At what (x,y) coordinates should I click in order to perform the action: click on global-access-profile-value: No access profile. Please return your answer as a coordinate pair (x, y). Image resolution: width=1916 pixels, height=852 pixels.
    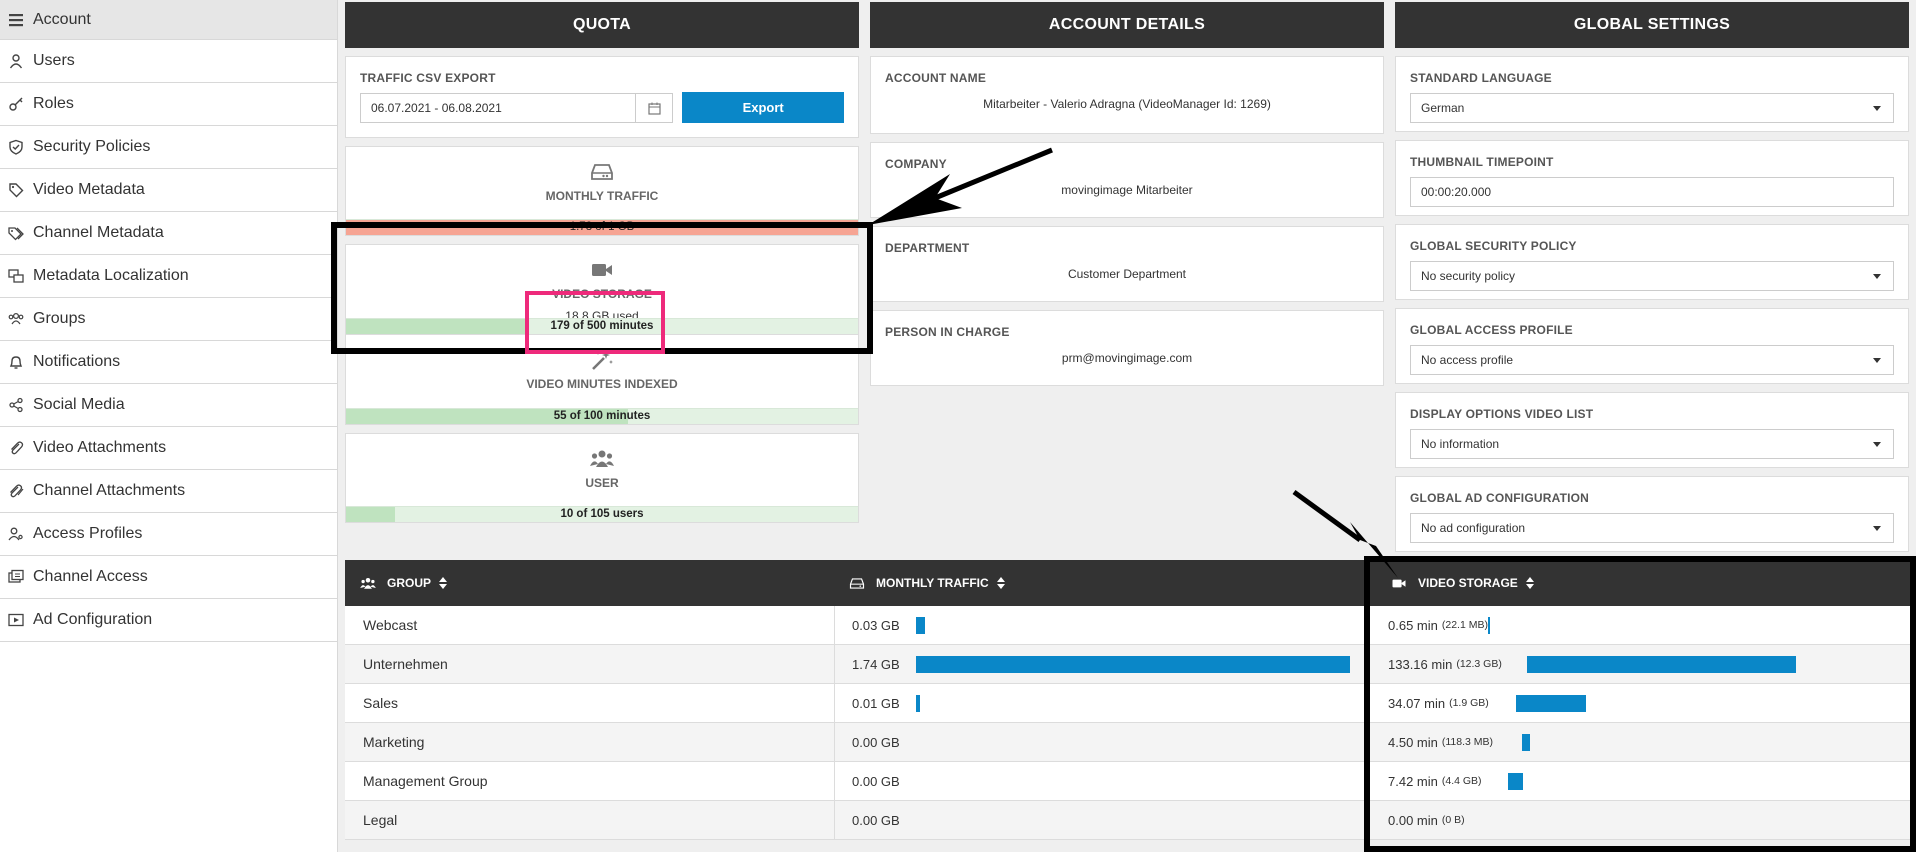
    Looking at the image, I should click on (1467, 360).